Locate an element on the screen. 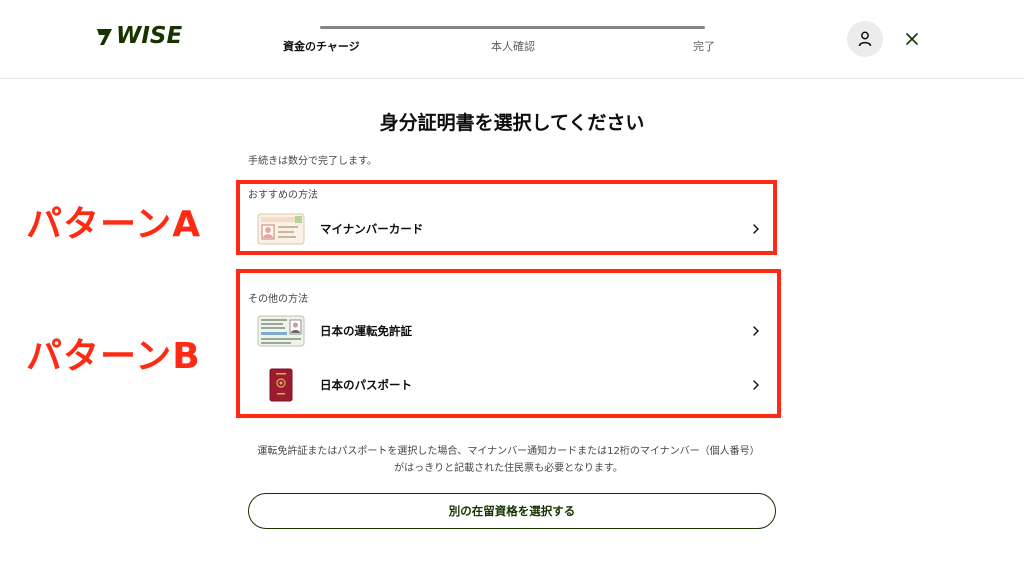 This screenshot has width=1024, height=561. close-button is located at coordinates (912, 39).